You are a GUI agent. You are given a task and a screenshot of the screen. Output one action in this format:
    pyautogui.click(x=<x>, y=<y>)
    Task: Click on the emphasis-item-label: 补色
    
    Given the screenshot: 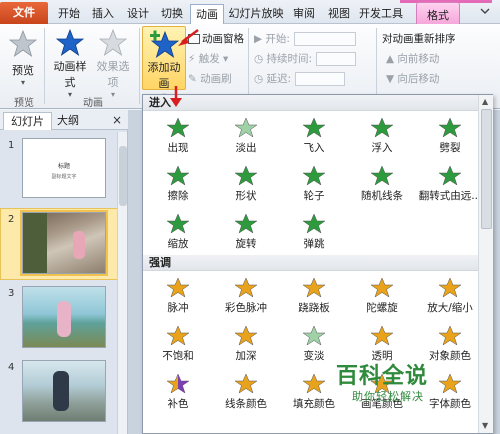 What is the action you would take?
    pyautogui.click(x=178, y=404)
    